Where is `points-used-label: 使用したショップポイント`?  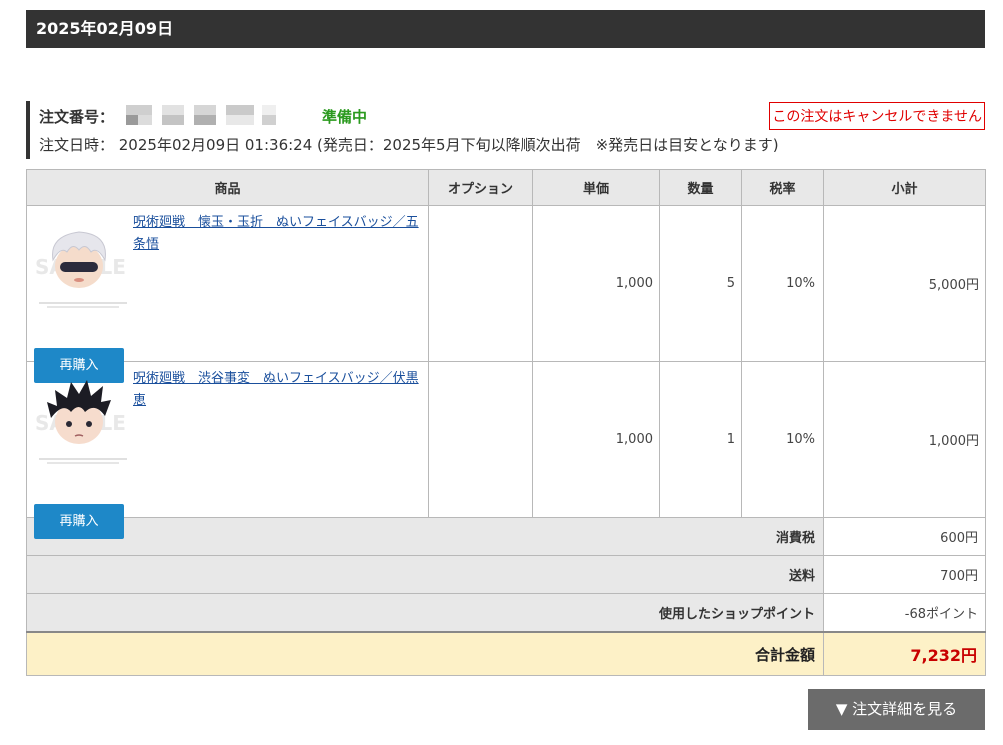
points-used-label: 使用したショップポイント is located at coordinates (425, 613).